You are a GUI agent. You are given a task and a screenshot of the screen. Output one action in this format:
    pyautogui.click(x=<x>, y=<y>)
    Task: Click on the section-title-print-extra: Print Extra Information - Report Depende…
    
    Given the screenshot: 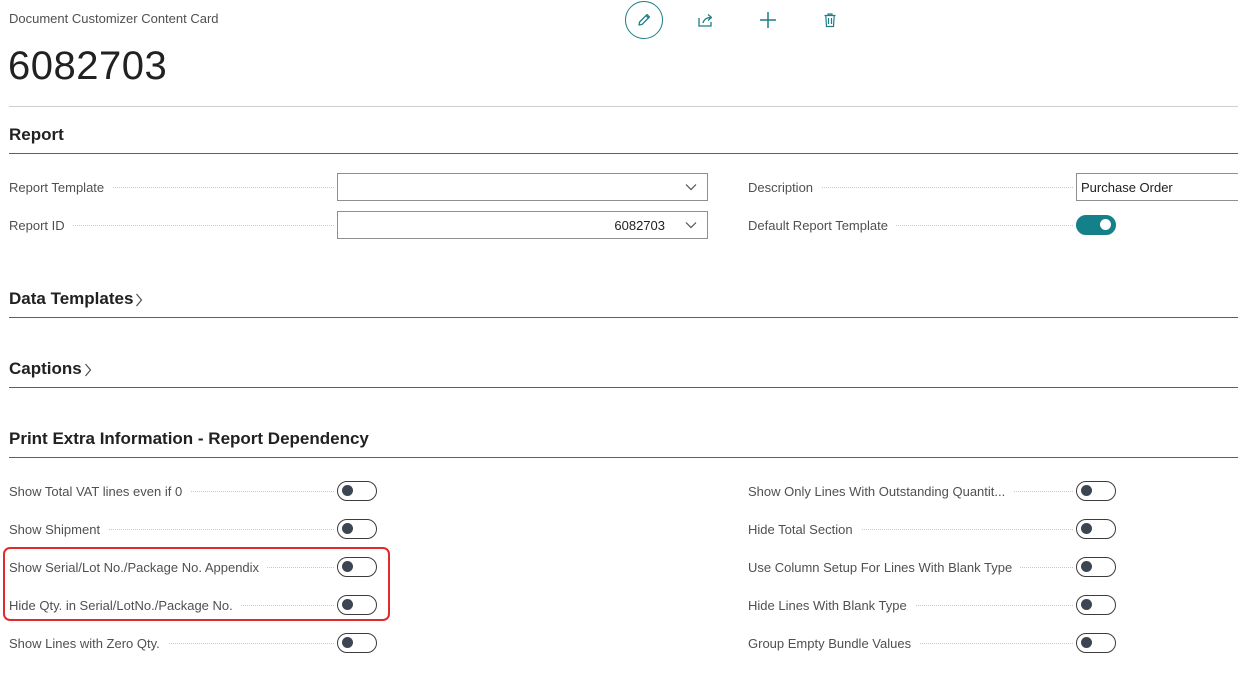 What is the action you would take?
    pyautogui.click(x=189, y=438)
    